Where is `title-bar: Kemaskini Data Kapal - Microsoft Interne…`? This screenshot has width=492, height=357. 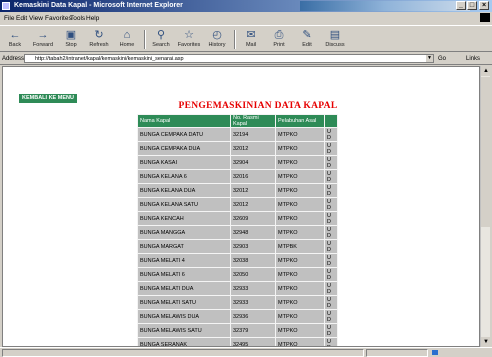
title-bar: Kemaskini Data Kapal - Microsoft Interne… is located at coordinates (246, 6).